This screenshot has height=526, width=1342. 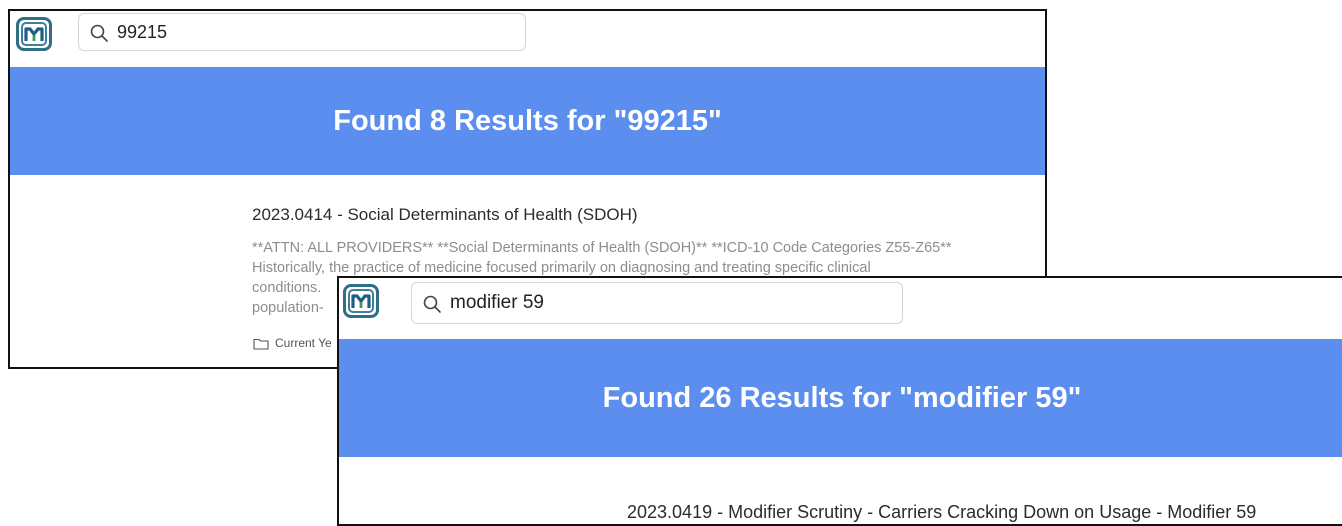 I want to click on category-label: Current Ye, so click(x=303, y=343).